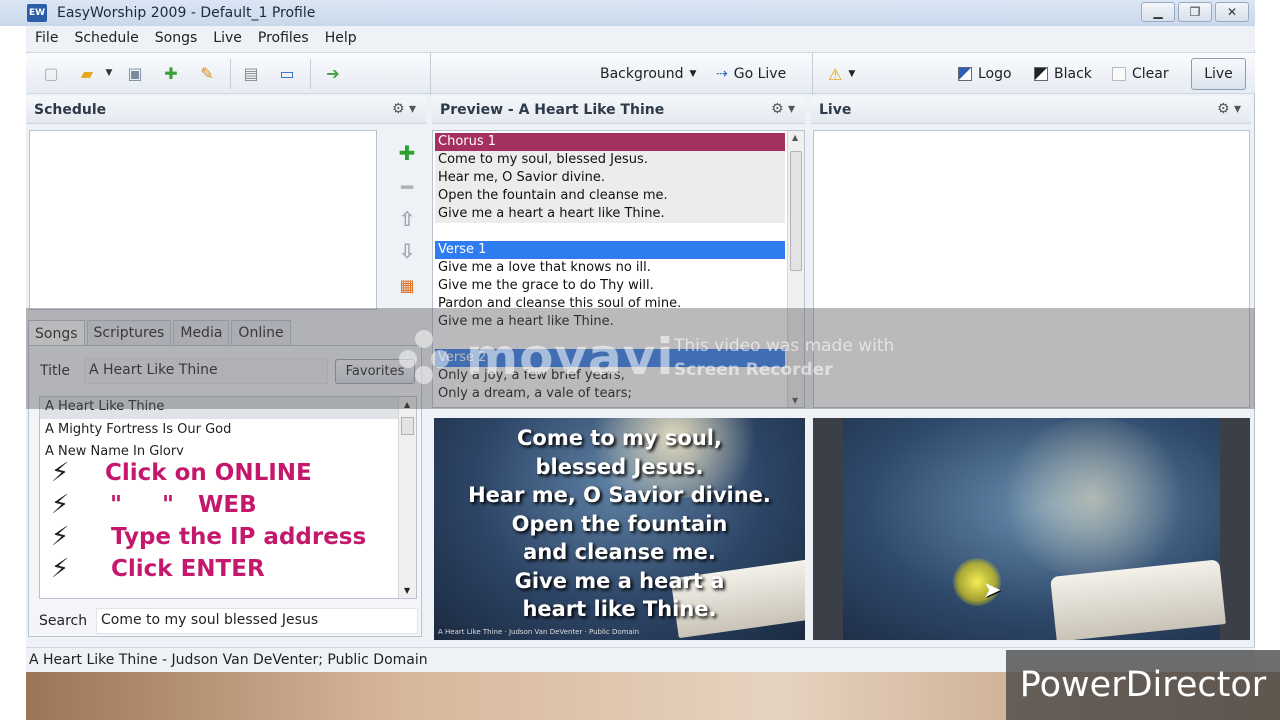  Describe the element at coordinates (13, 373) in the screenshot. I see `left-border` at that location.